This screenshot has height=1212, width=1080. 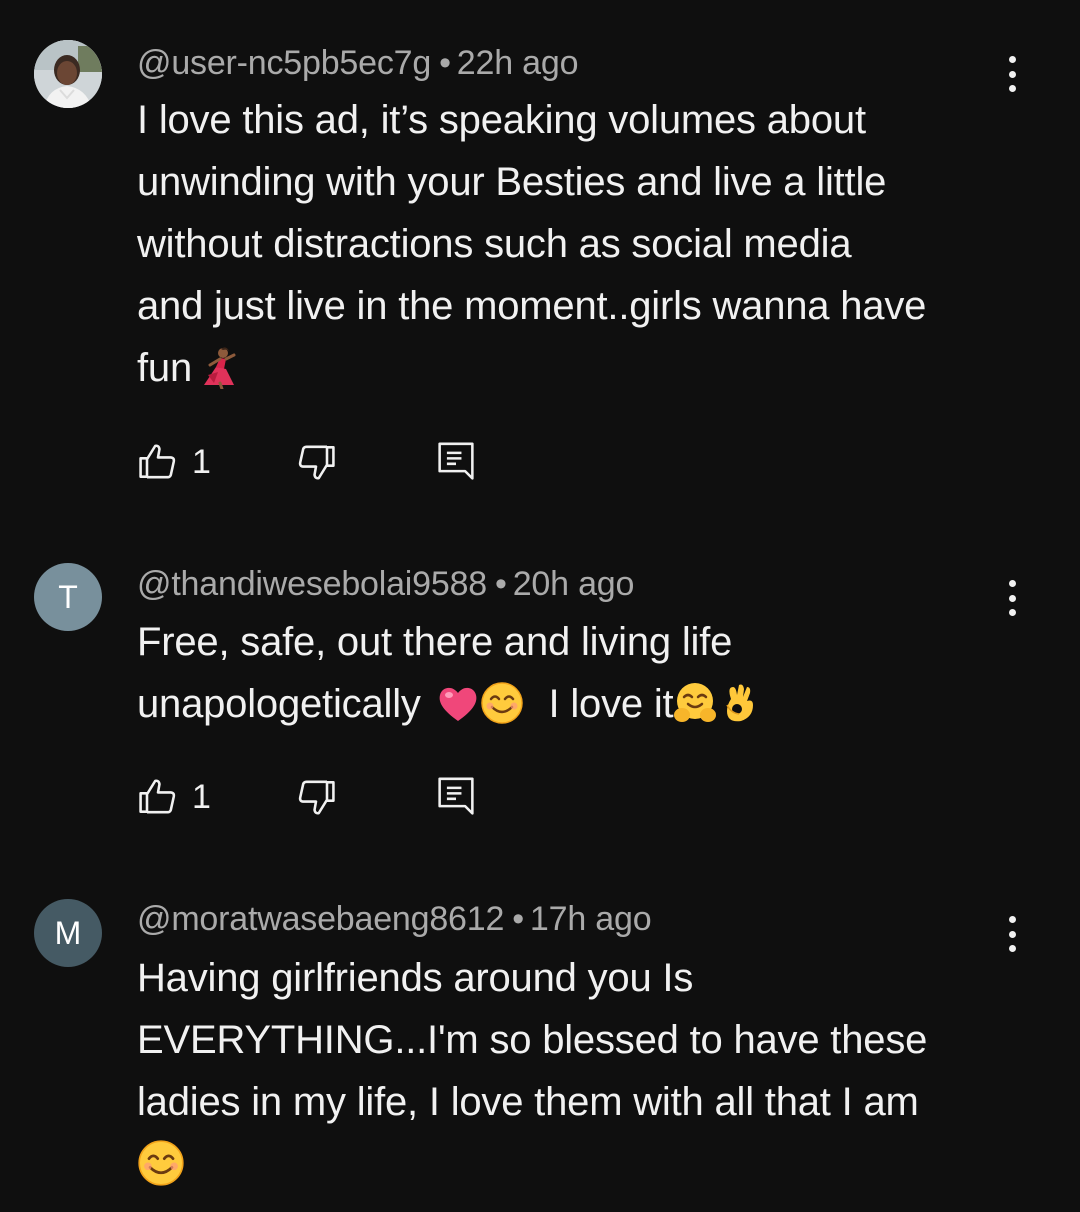 What do you see at coordinates (577, 1165) in the screenshot?
I see `comment-line` at bounding box center [577, 1165].